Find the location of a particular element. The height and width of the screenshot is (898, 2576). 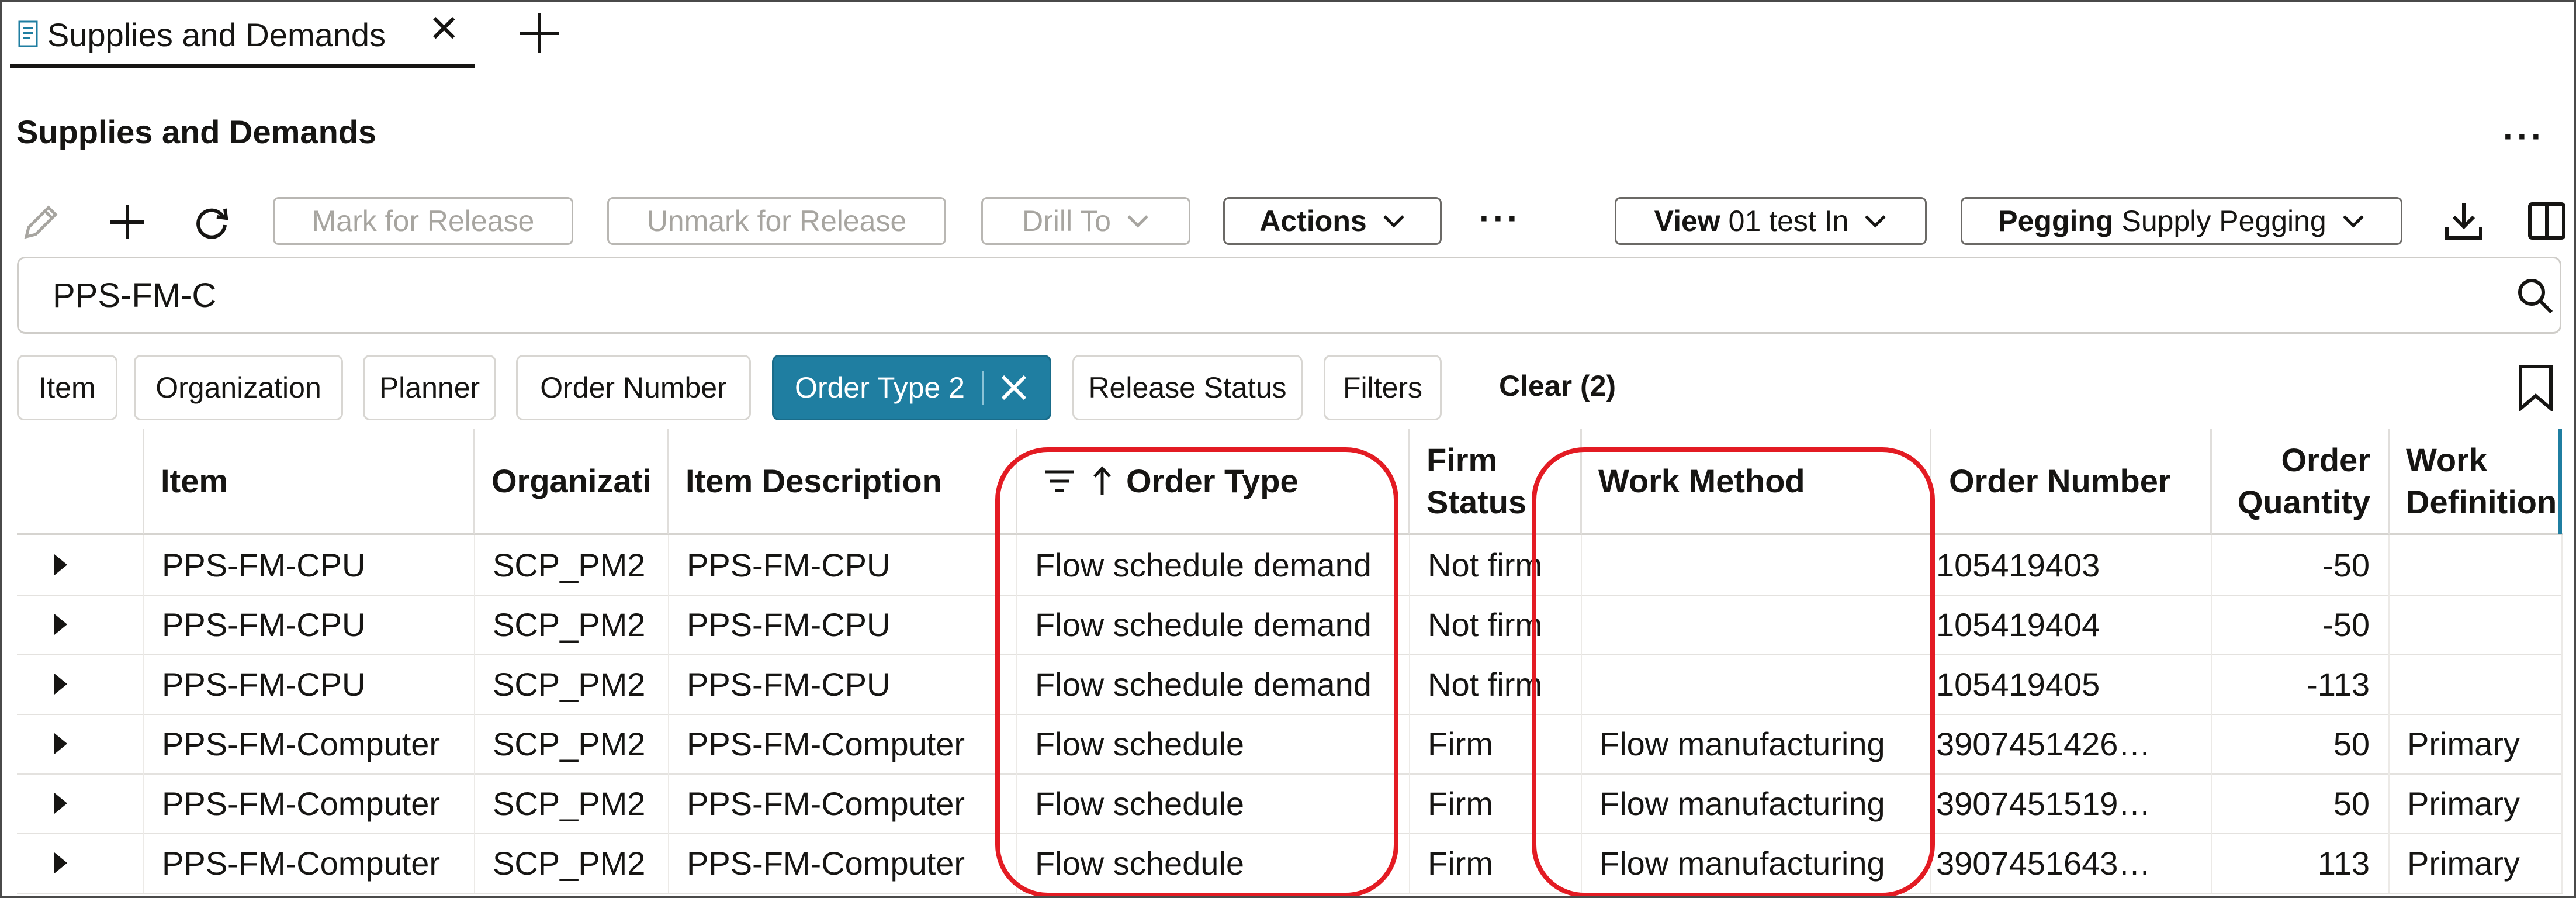

sort-ascending-icon is located at coordinates (1102, 480).